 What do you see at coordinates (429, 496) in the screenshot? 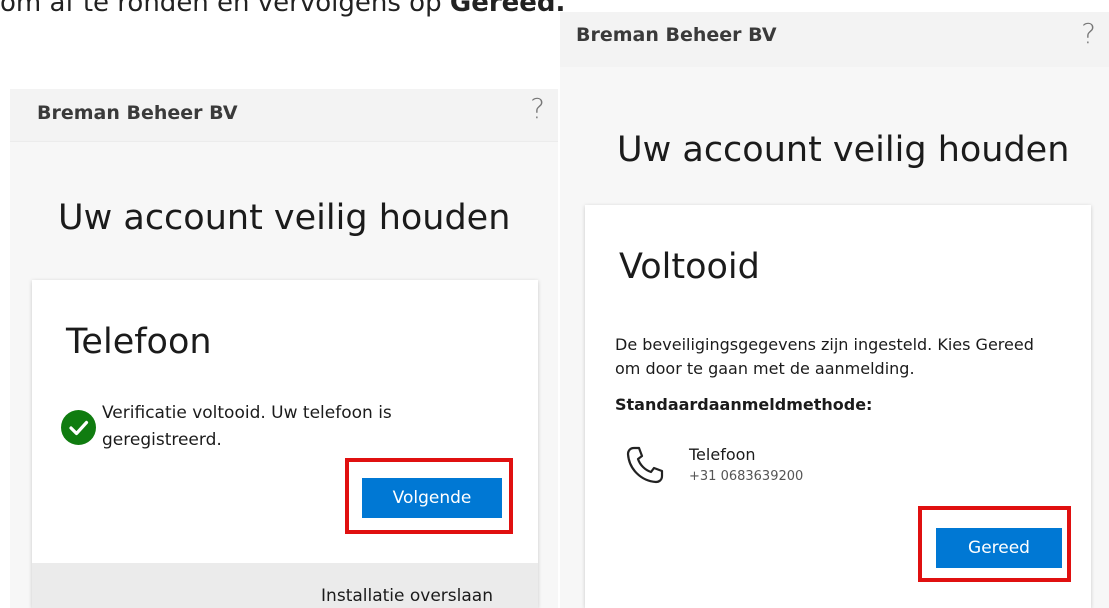
I see `highlight-box-next` at bounding box center [429, 496].